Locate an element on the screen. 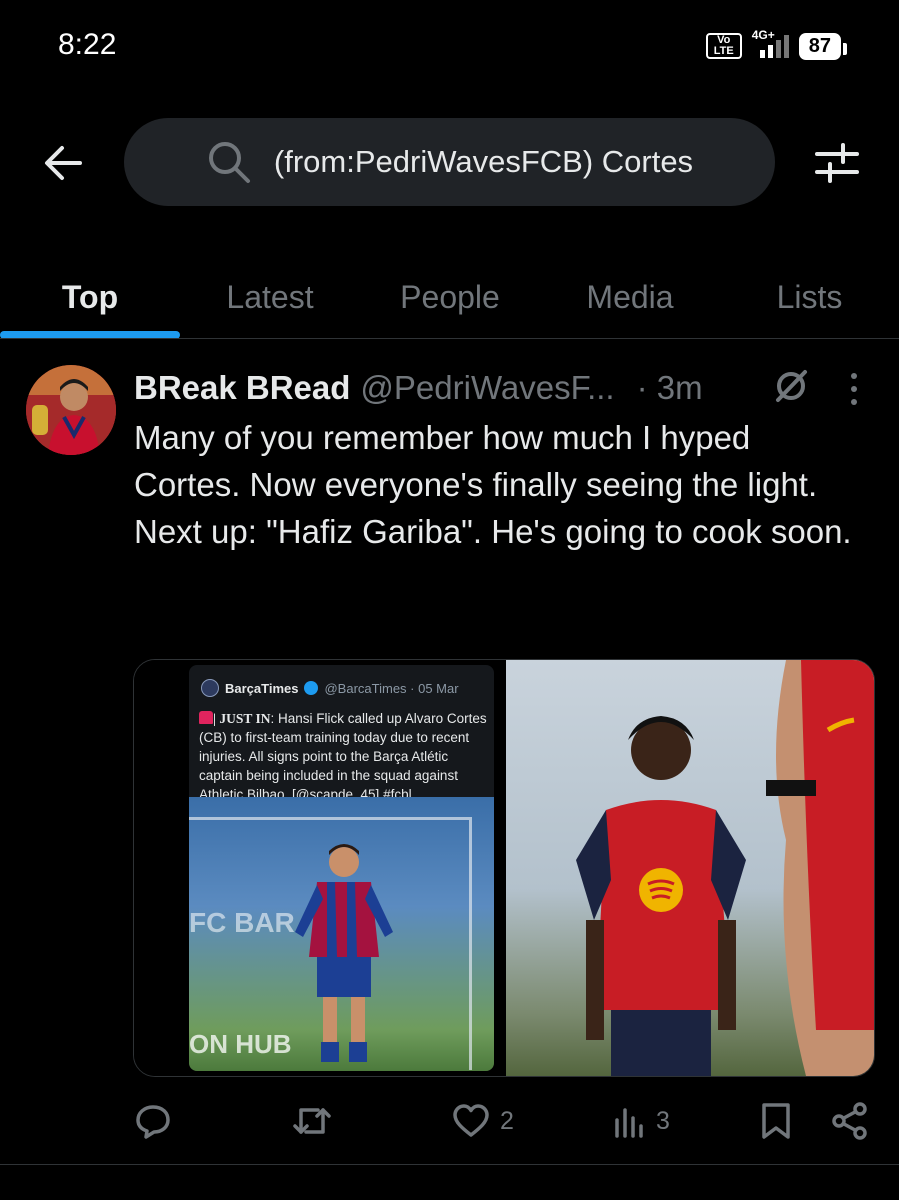  barcatimes-logo-icon is located at coordinates (210, 688).